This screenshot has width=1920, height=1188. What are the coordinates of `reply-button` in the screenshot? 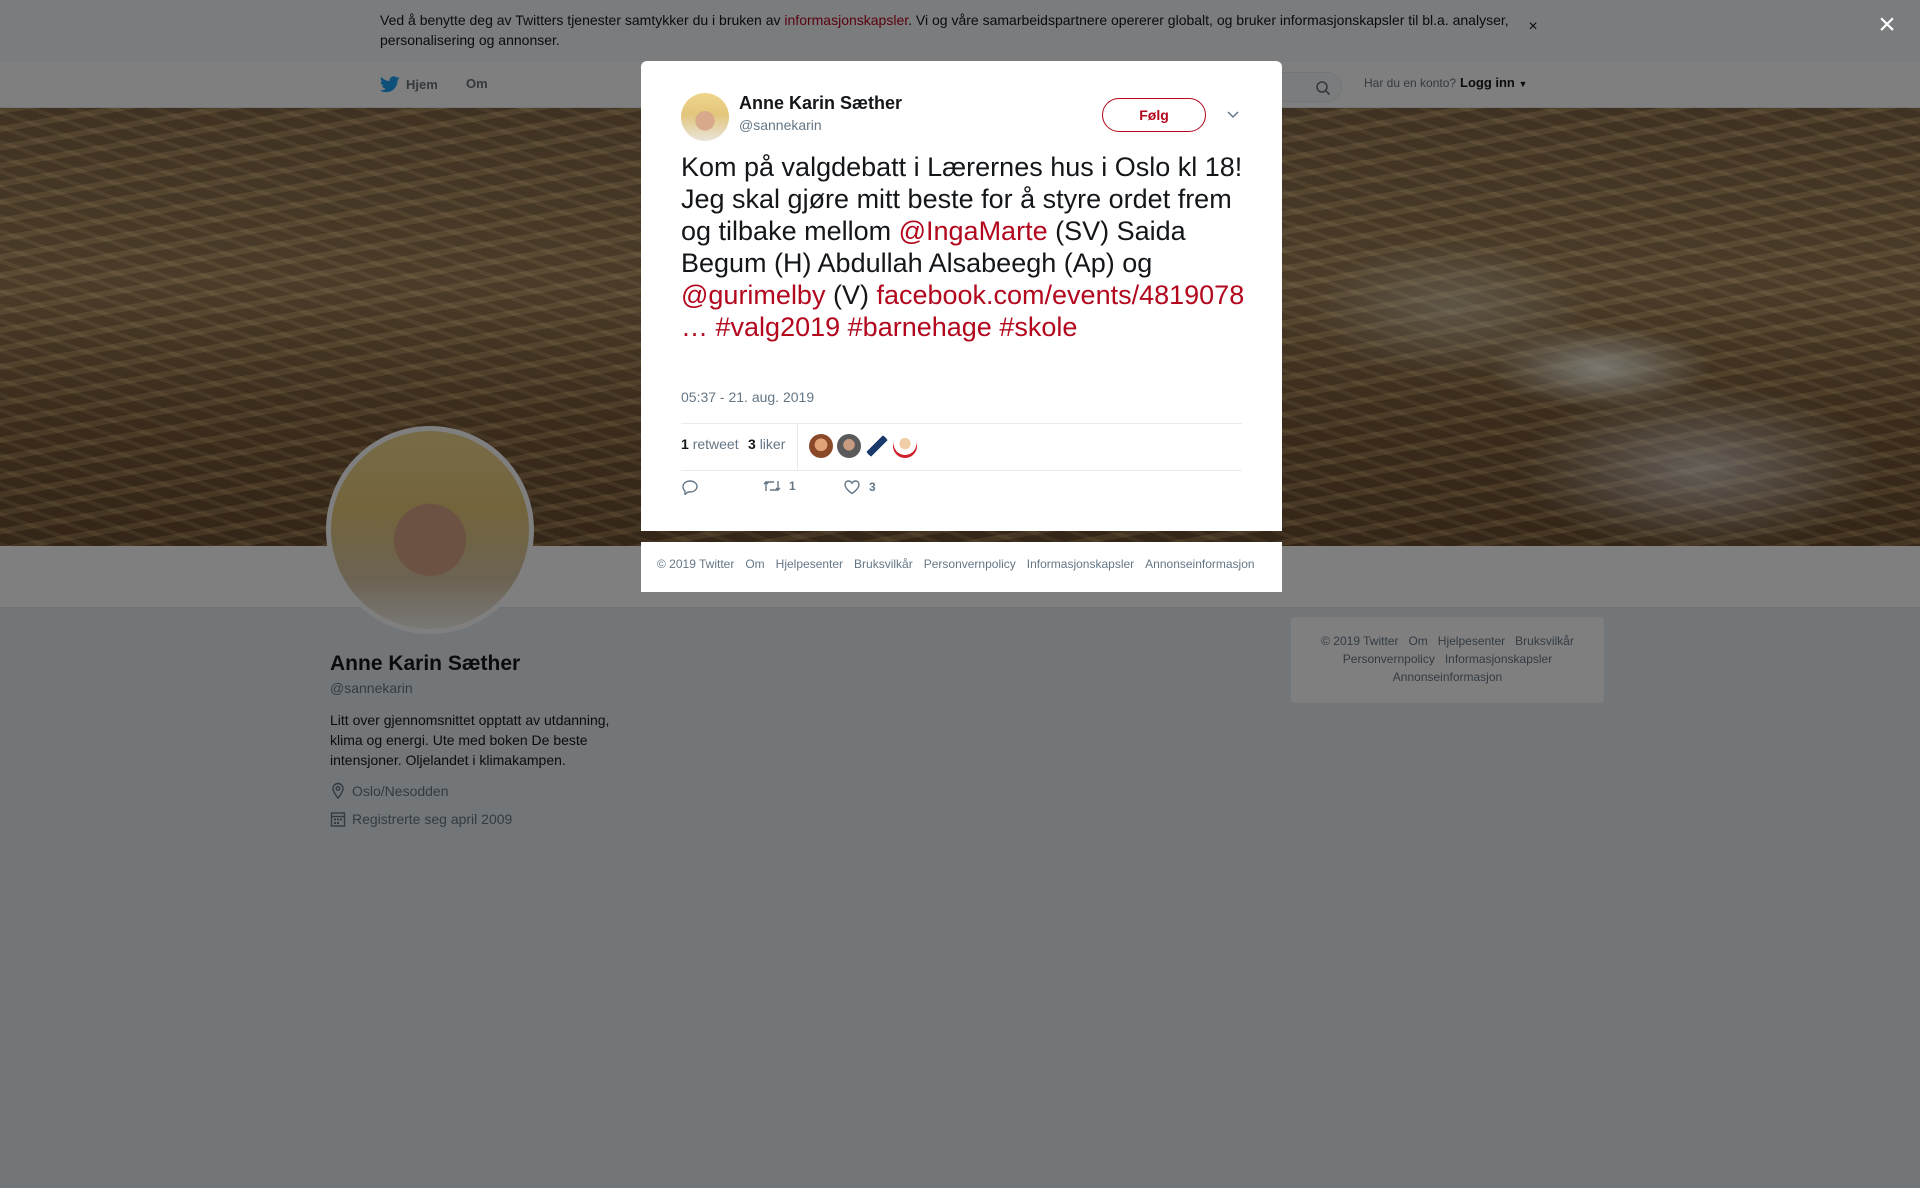 It's located at (690, 487).